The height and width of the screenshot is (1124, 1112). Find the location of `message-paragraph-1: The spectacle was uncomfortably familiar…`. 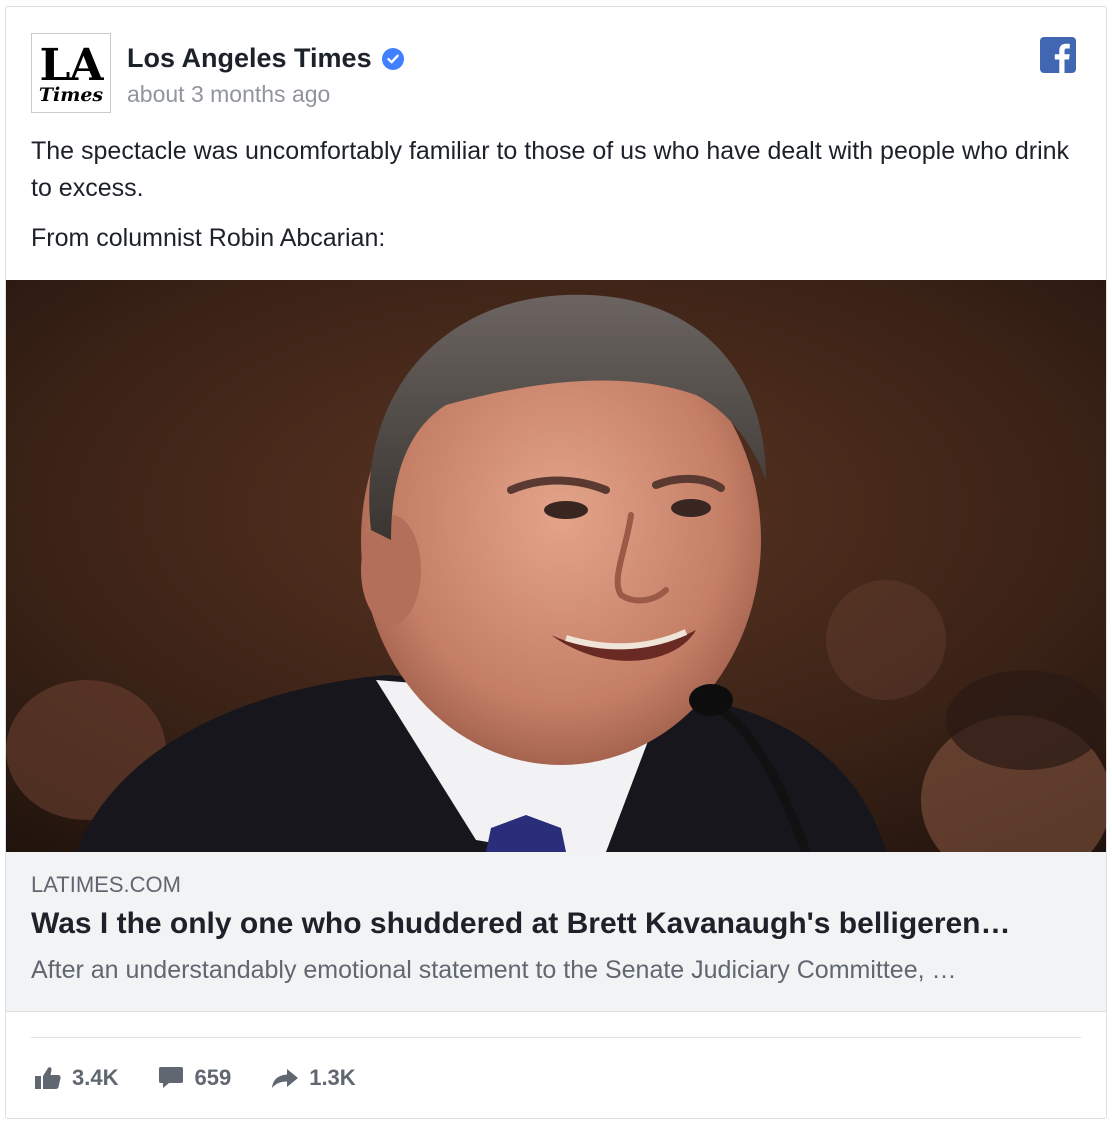

message-paragraph-1: The spectacle was uncomfortably familiar… is located at coordinates (550, 169).